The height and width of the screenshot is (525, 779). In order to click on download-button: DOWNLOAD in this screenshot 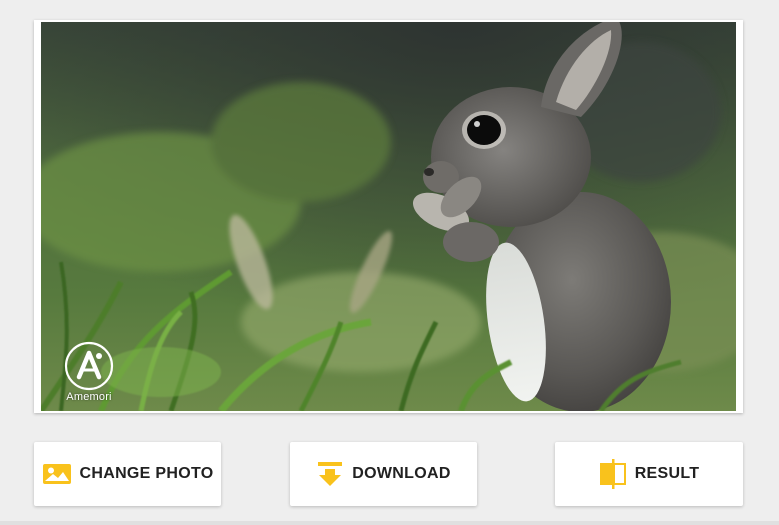, I will do `click(383, 474)`.